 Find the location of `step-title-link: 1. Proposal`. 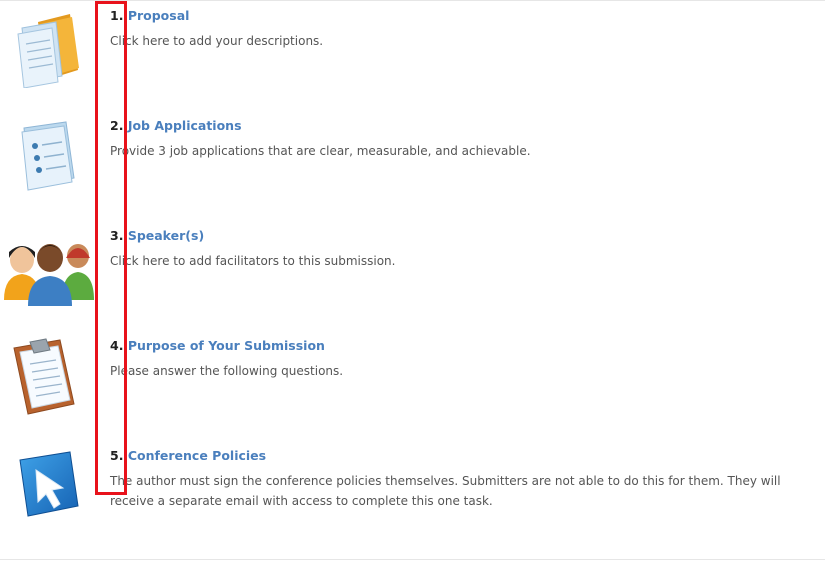

step-title-link: 1. Proposal is located at coordinates (463, 16).